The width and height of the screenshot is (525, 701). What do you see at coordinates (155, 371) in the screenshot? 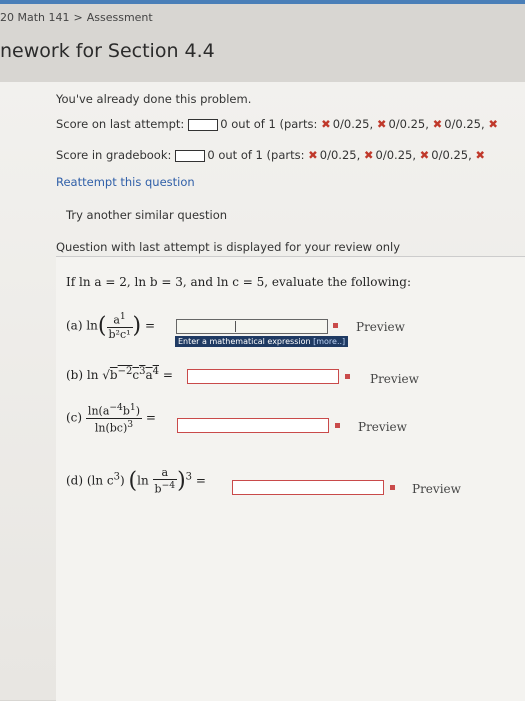
I see `part-b-exp3: 4` at bounding box center [155, 371].